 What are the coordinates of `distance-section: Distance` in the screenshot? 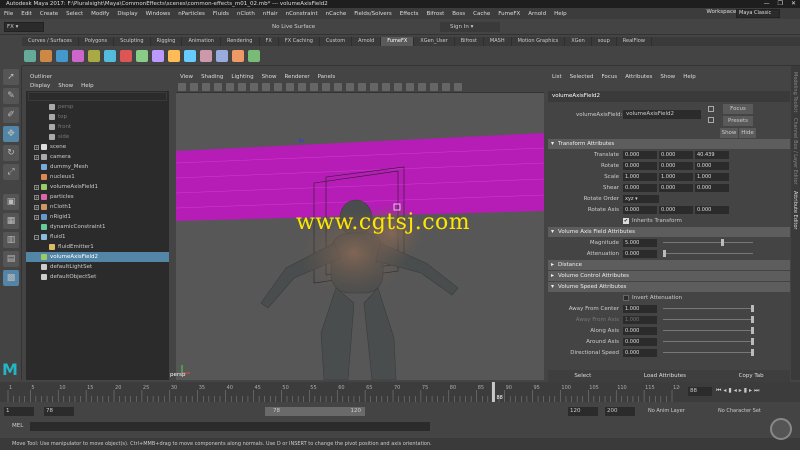 It's located at (669, 265).